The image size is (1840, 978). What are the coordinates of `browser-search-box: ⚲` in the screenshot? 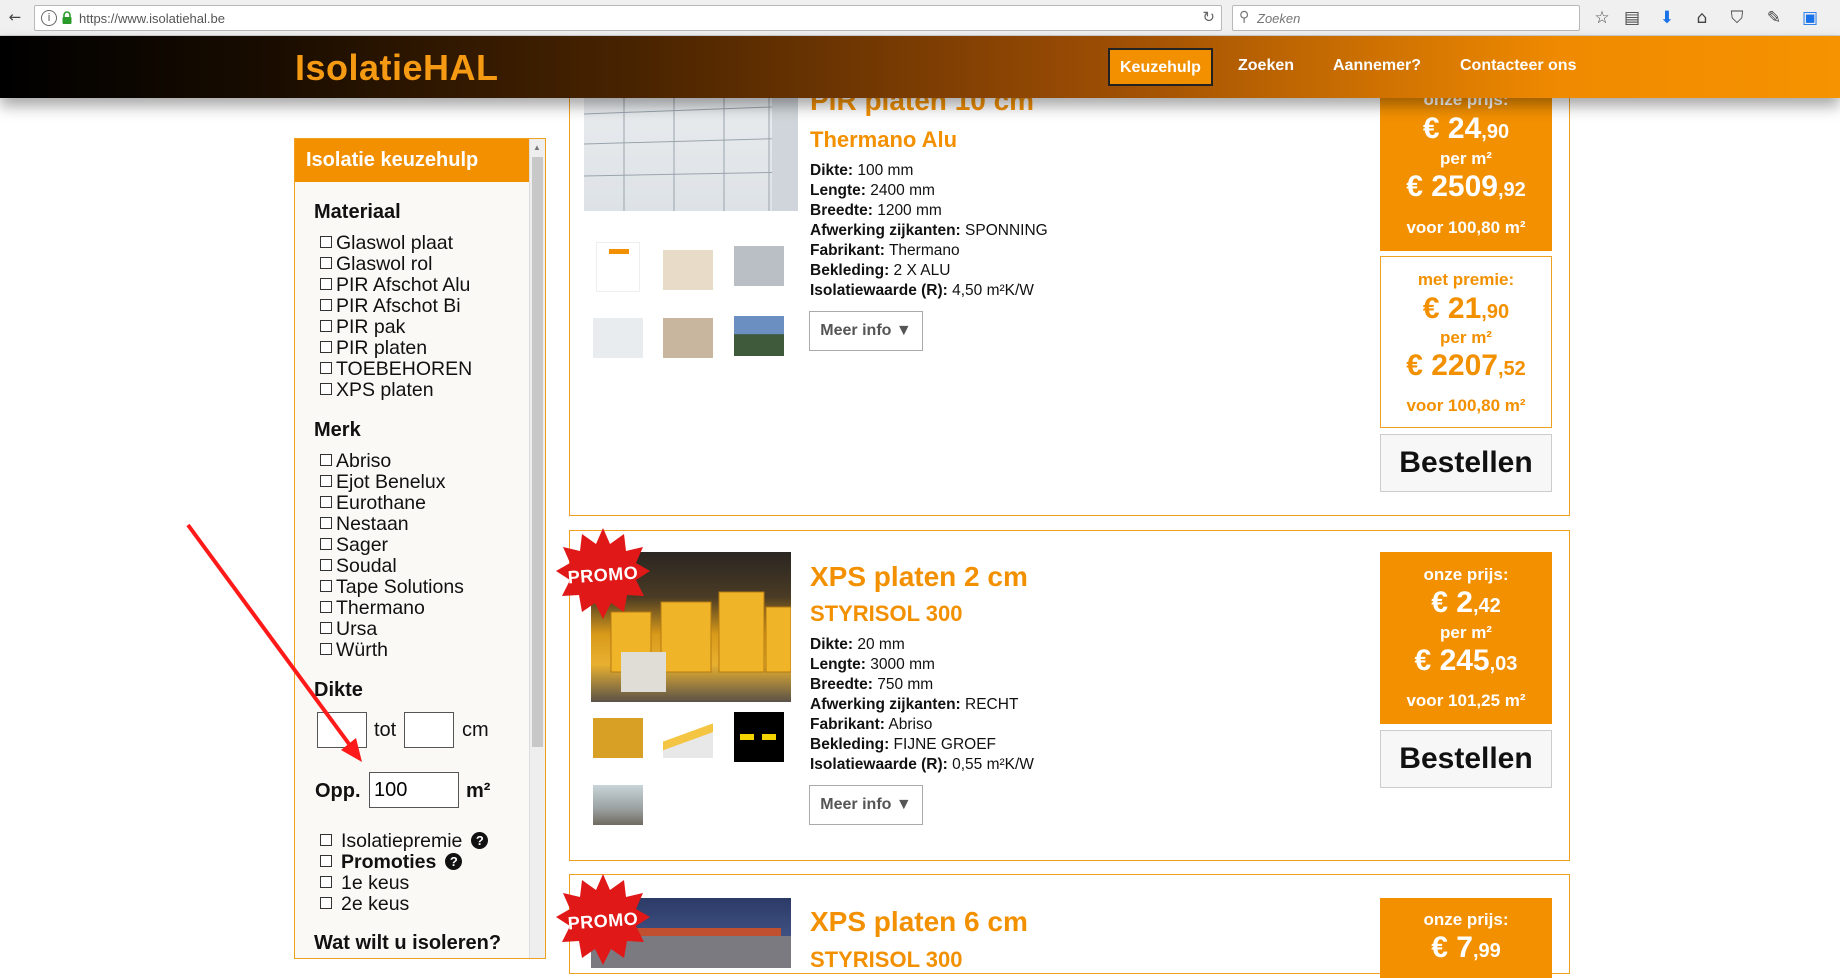 It's located at (1406, 18).